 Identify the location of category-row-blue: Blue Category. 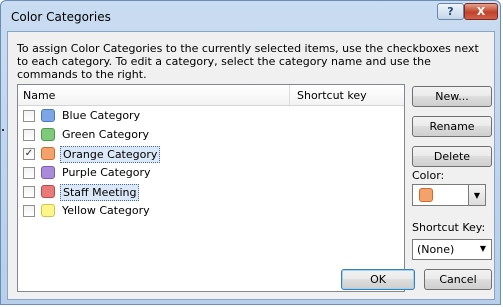
(211, 115).